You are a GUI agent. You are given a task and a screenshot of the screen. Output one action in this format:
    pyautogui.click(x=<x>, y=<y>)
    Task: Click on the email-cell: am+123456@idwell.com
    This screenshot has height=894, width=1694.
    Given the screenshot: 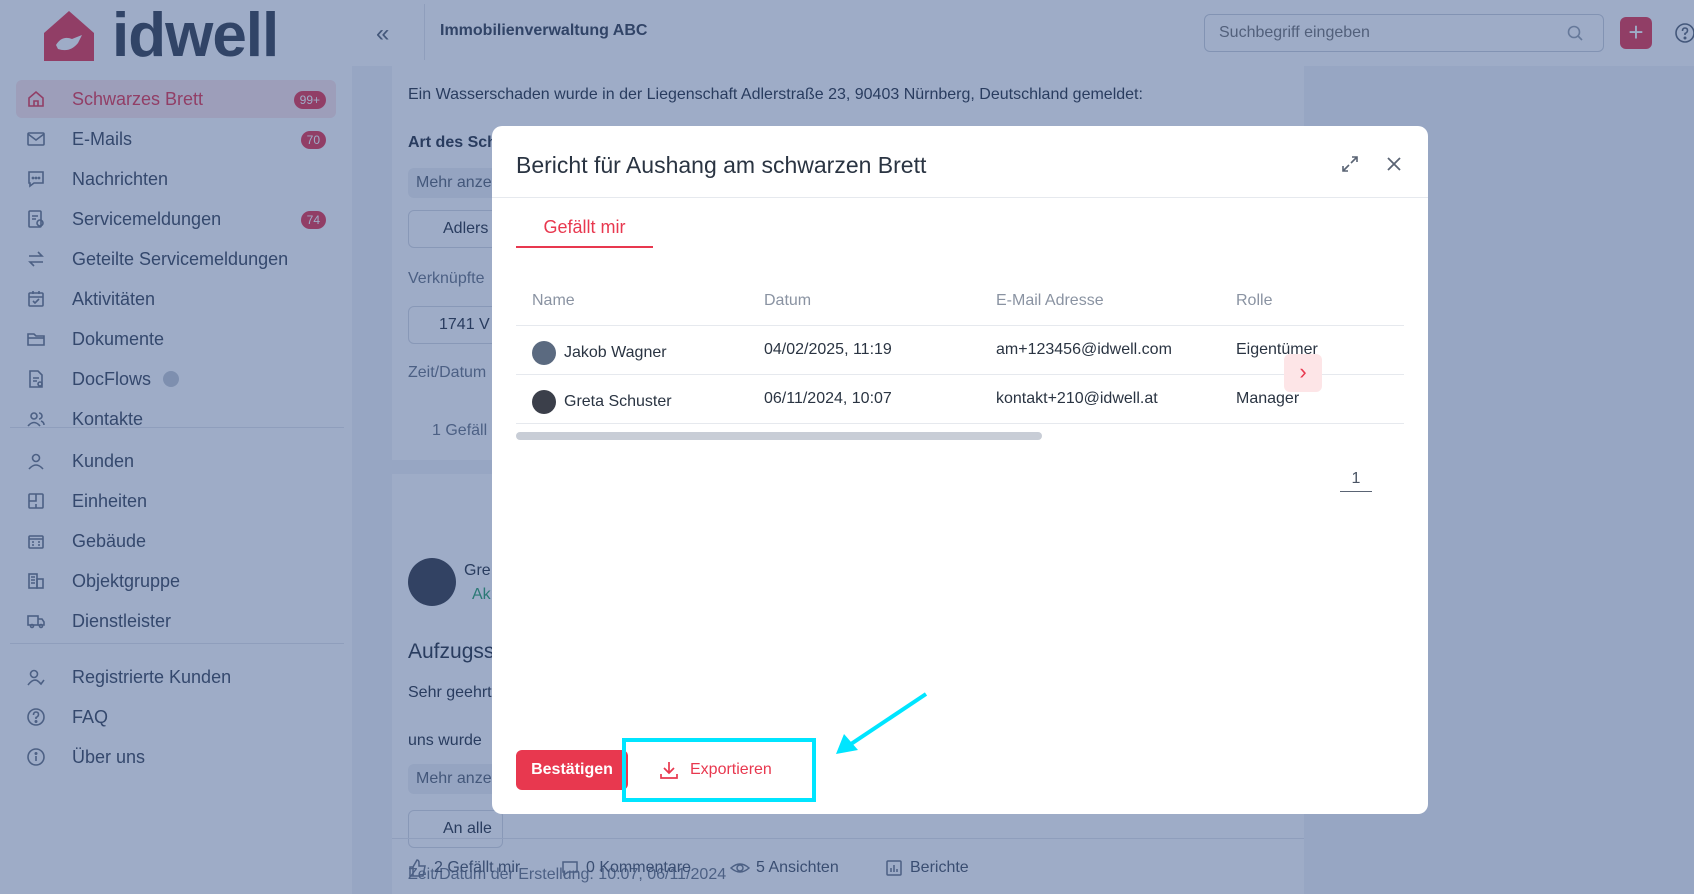 What is the action you would take?
    pyautogui.click(x=1084, y=349)
    